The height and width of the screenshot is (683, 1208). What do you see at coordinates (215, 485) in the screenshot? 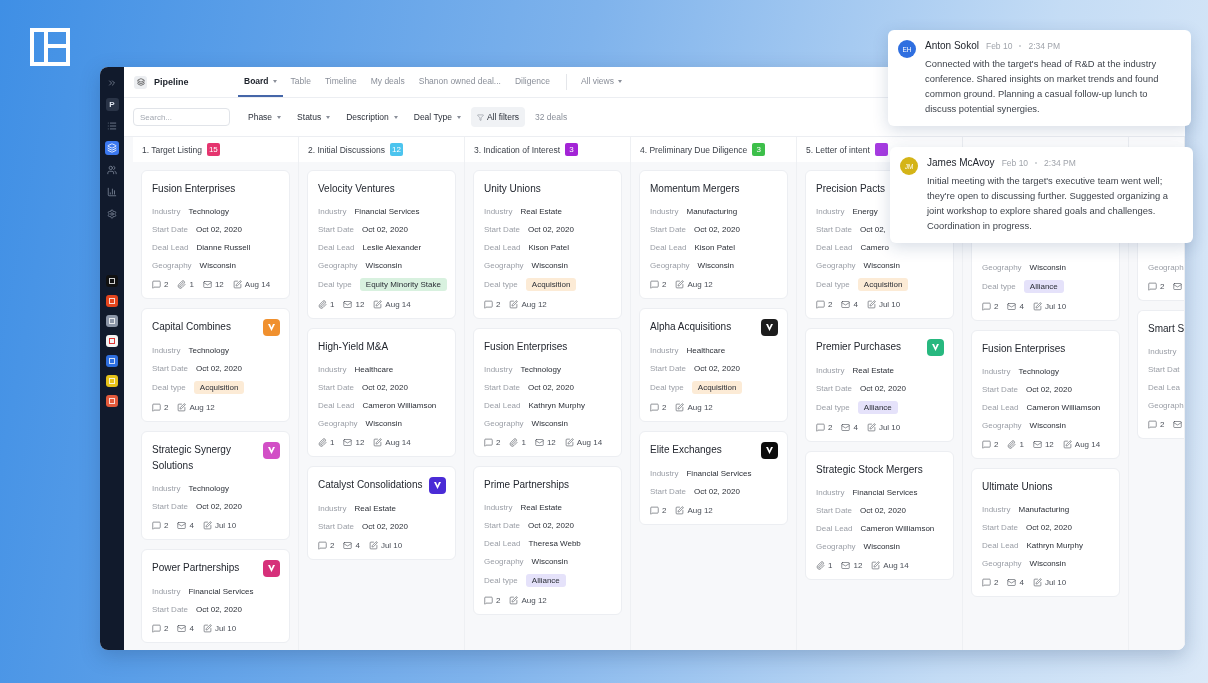
I see `deal-card: Strategic Synergy Solutions Industry Technology Start Date Oct 02, 2020 2 4 Jul 10` at bounding box center [215, 485].